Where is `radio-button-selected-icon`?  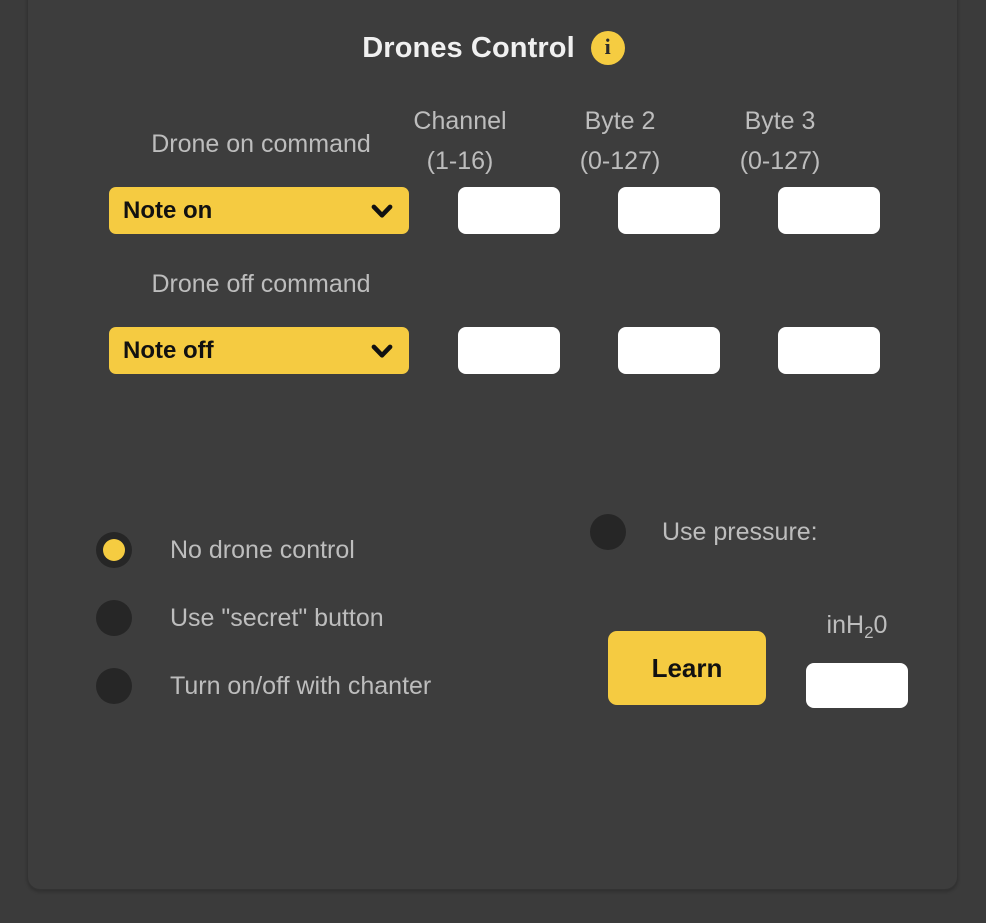 radio-button-selected-icon is located at coordinates (114, 550).